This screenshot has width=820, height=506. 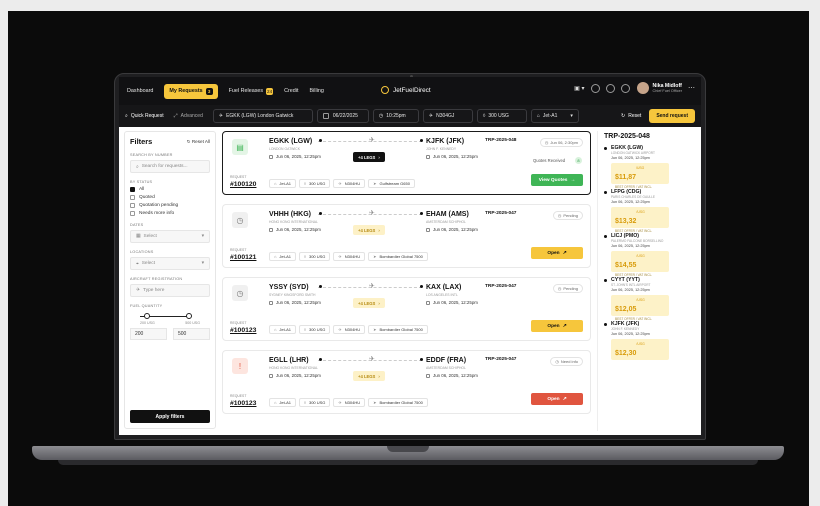 I want to click on brand: JetFuelDirect, so click(x=406, y=90).